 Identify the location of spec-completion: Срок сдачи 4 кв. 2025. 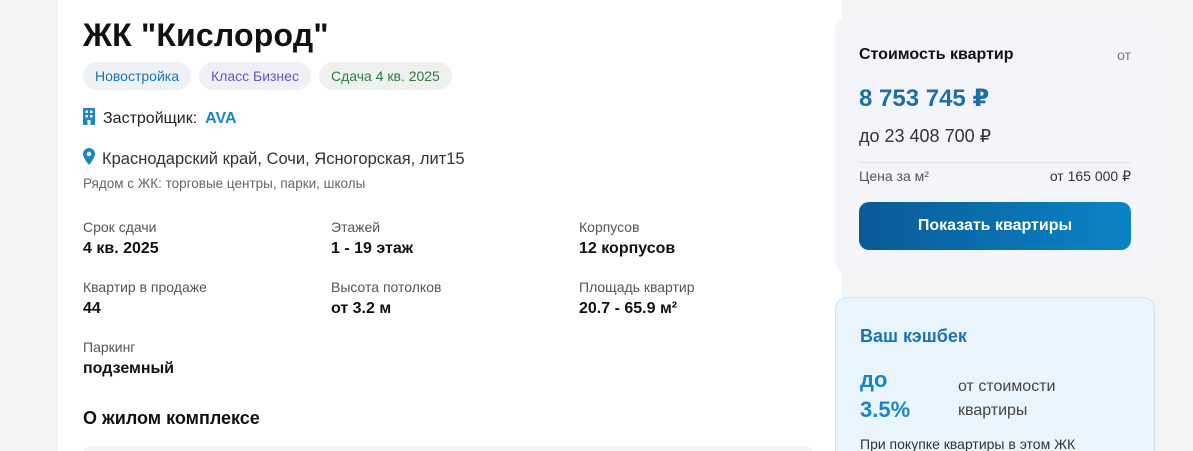
(203, 238).